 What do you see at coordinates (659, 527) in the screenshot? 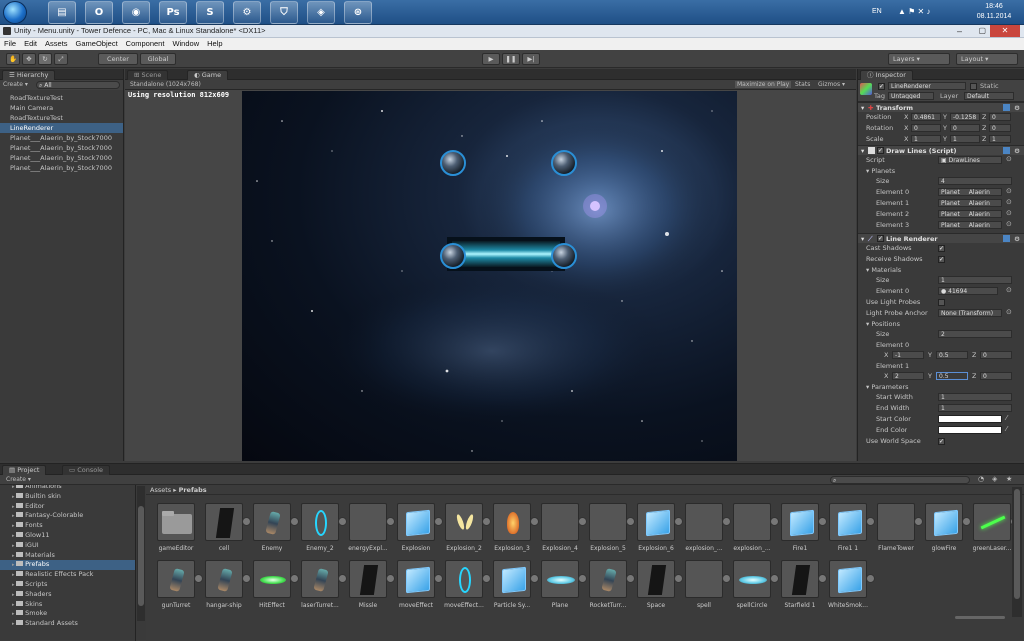
I see `asset-item: Explosion_6` at bounding box center [659, 527].